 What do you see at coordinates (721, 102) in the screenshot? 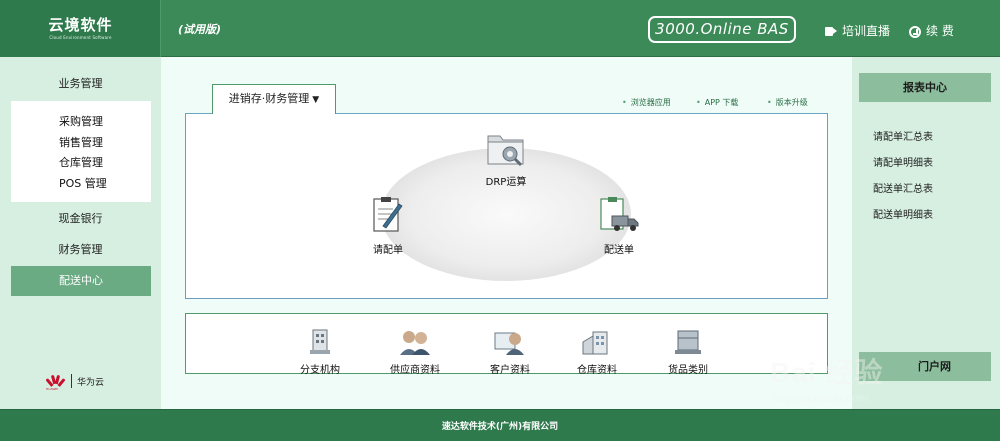
I see `app-download-label: APP 下载` at bounding box center [721, 102].